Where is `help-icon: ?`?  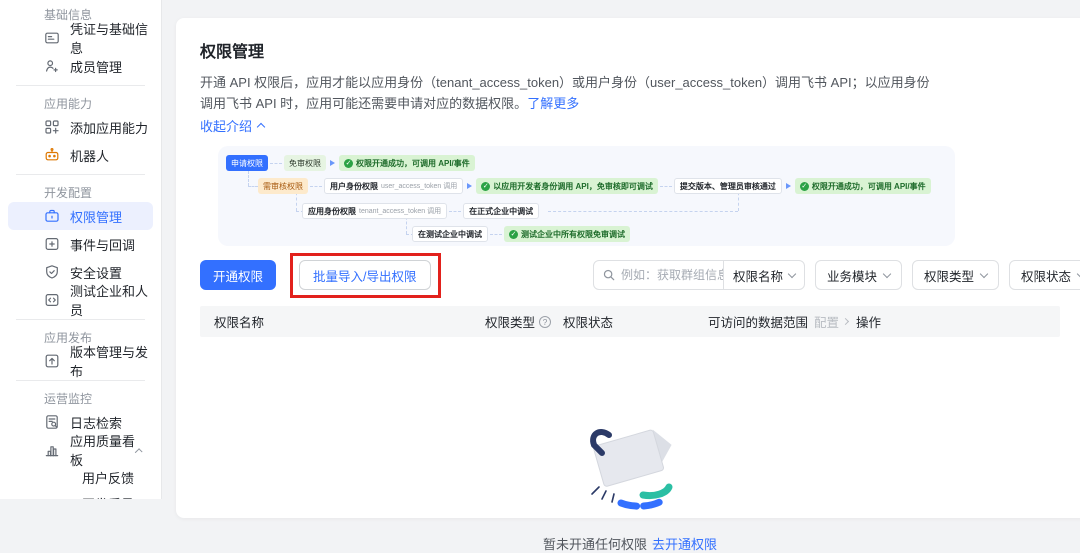
help-icon: ? is located at coordinates (545, 321).